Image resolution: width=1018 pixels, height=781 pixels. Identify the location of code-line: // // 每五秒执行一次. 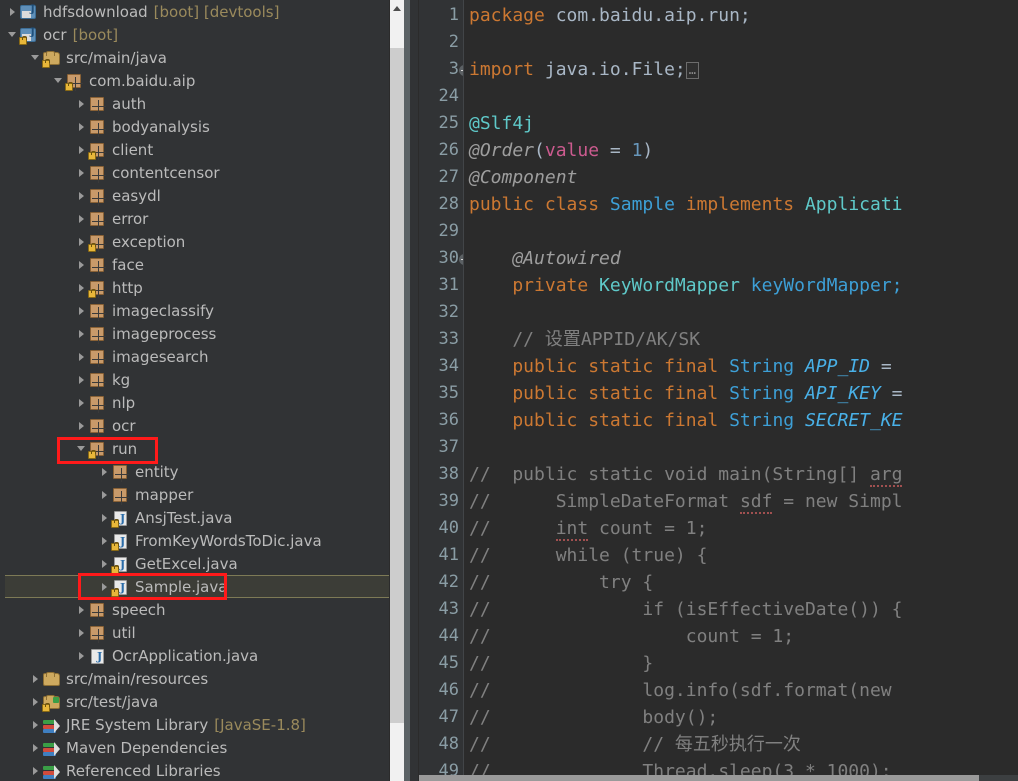
(741, 744).